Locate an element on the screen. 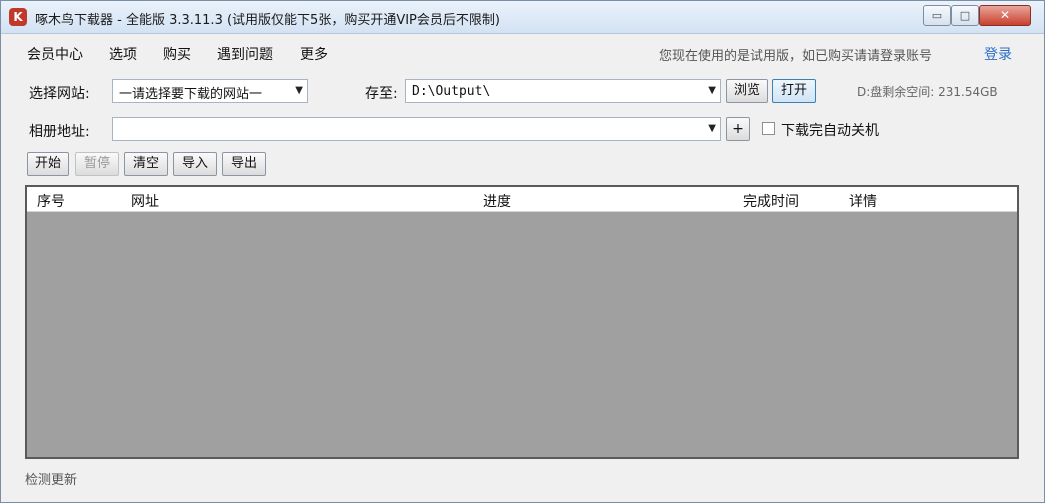  close-button: ✕ is located at coordinates (1005, 15).